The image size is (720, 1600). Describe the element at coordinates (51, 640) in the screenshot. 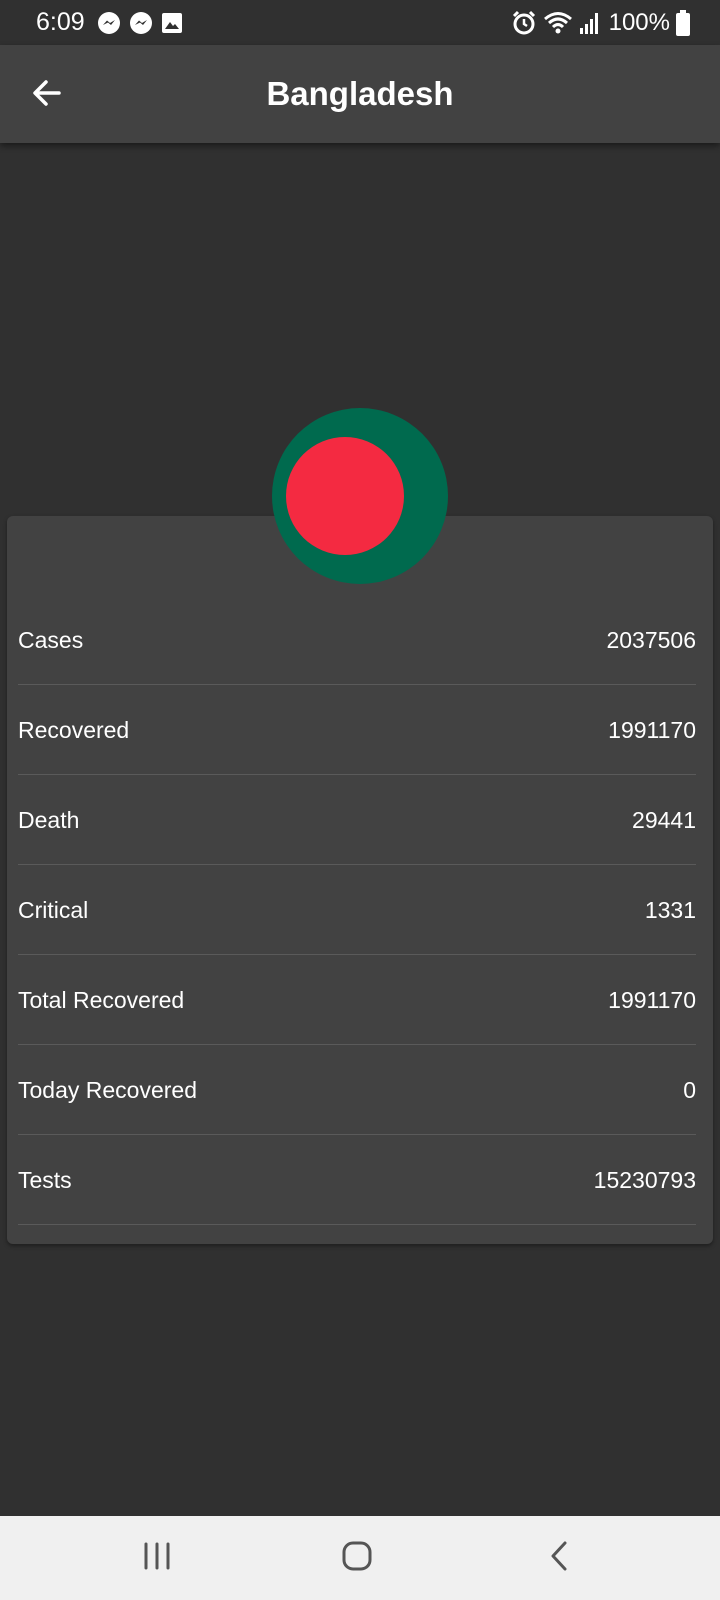

I see `stat-label: Cases` at that location.